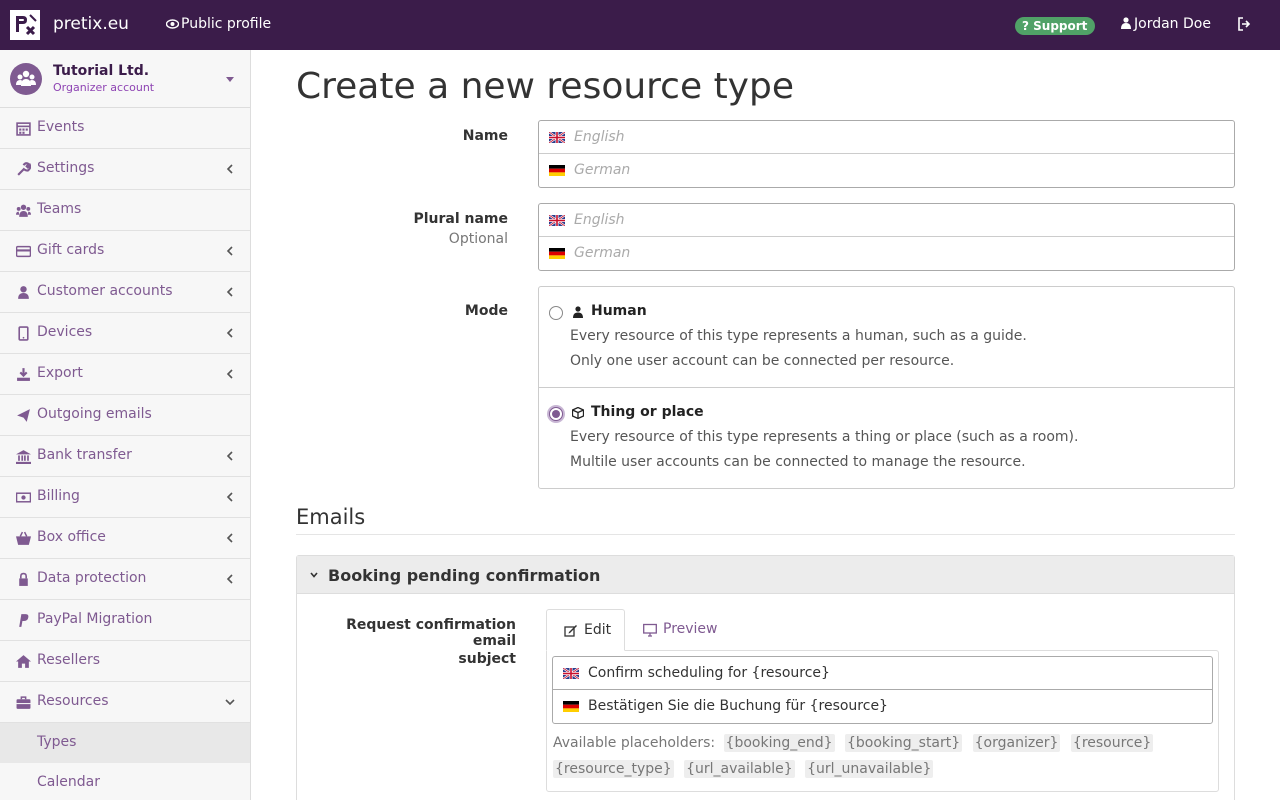  What do you see at coordinates (125, 128) in the screenshot?
I see `sidebar-item-events: Events` at bounding box center [125, 128].